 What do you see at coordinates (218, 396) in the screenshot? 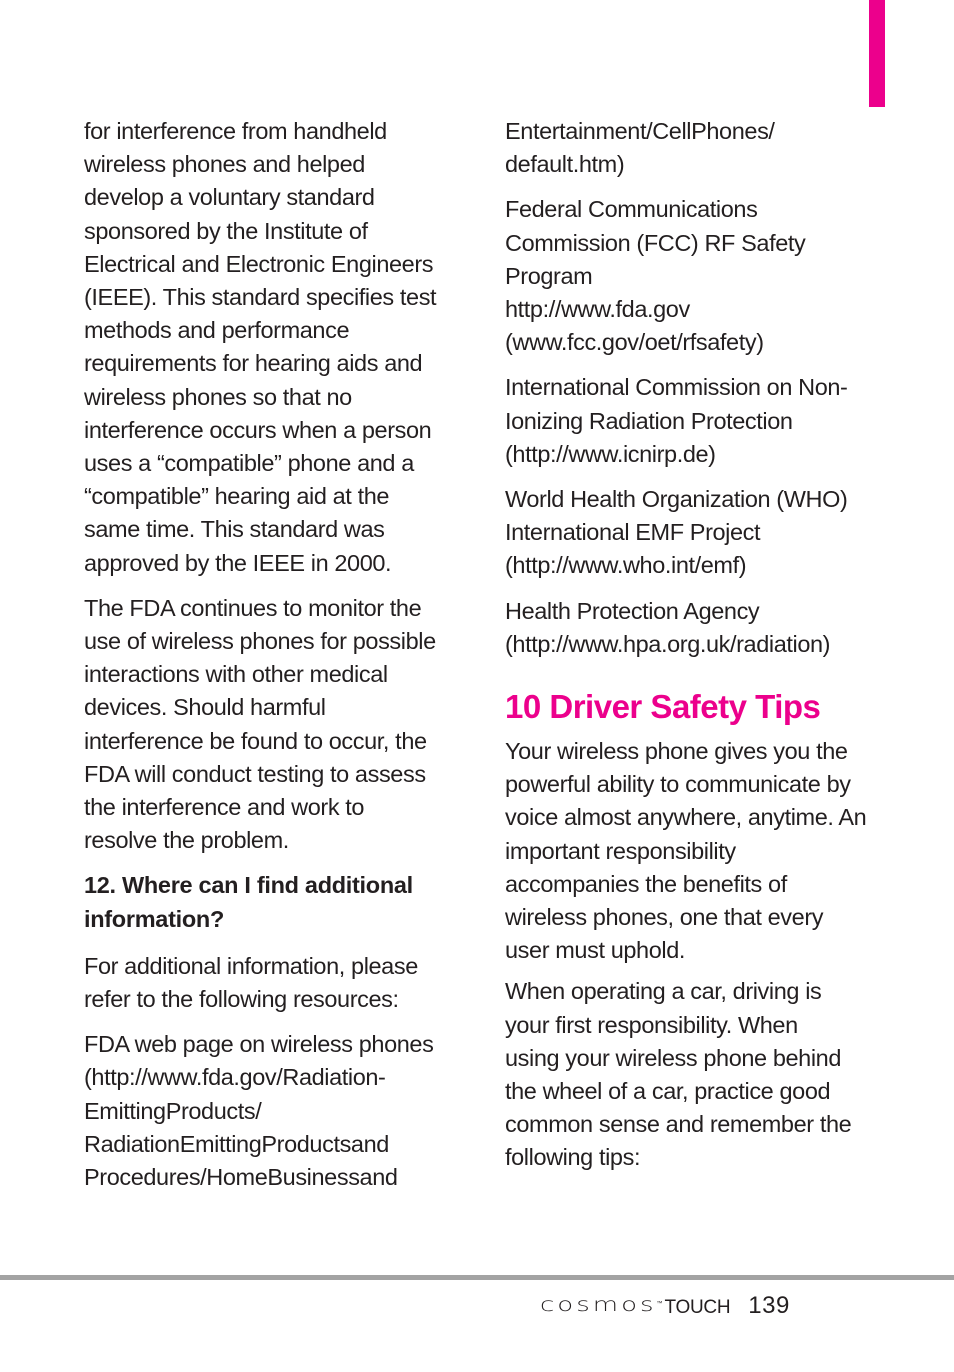
I see `text-line: wireless phones so that no` at bounding box center [218, 396].